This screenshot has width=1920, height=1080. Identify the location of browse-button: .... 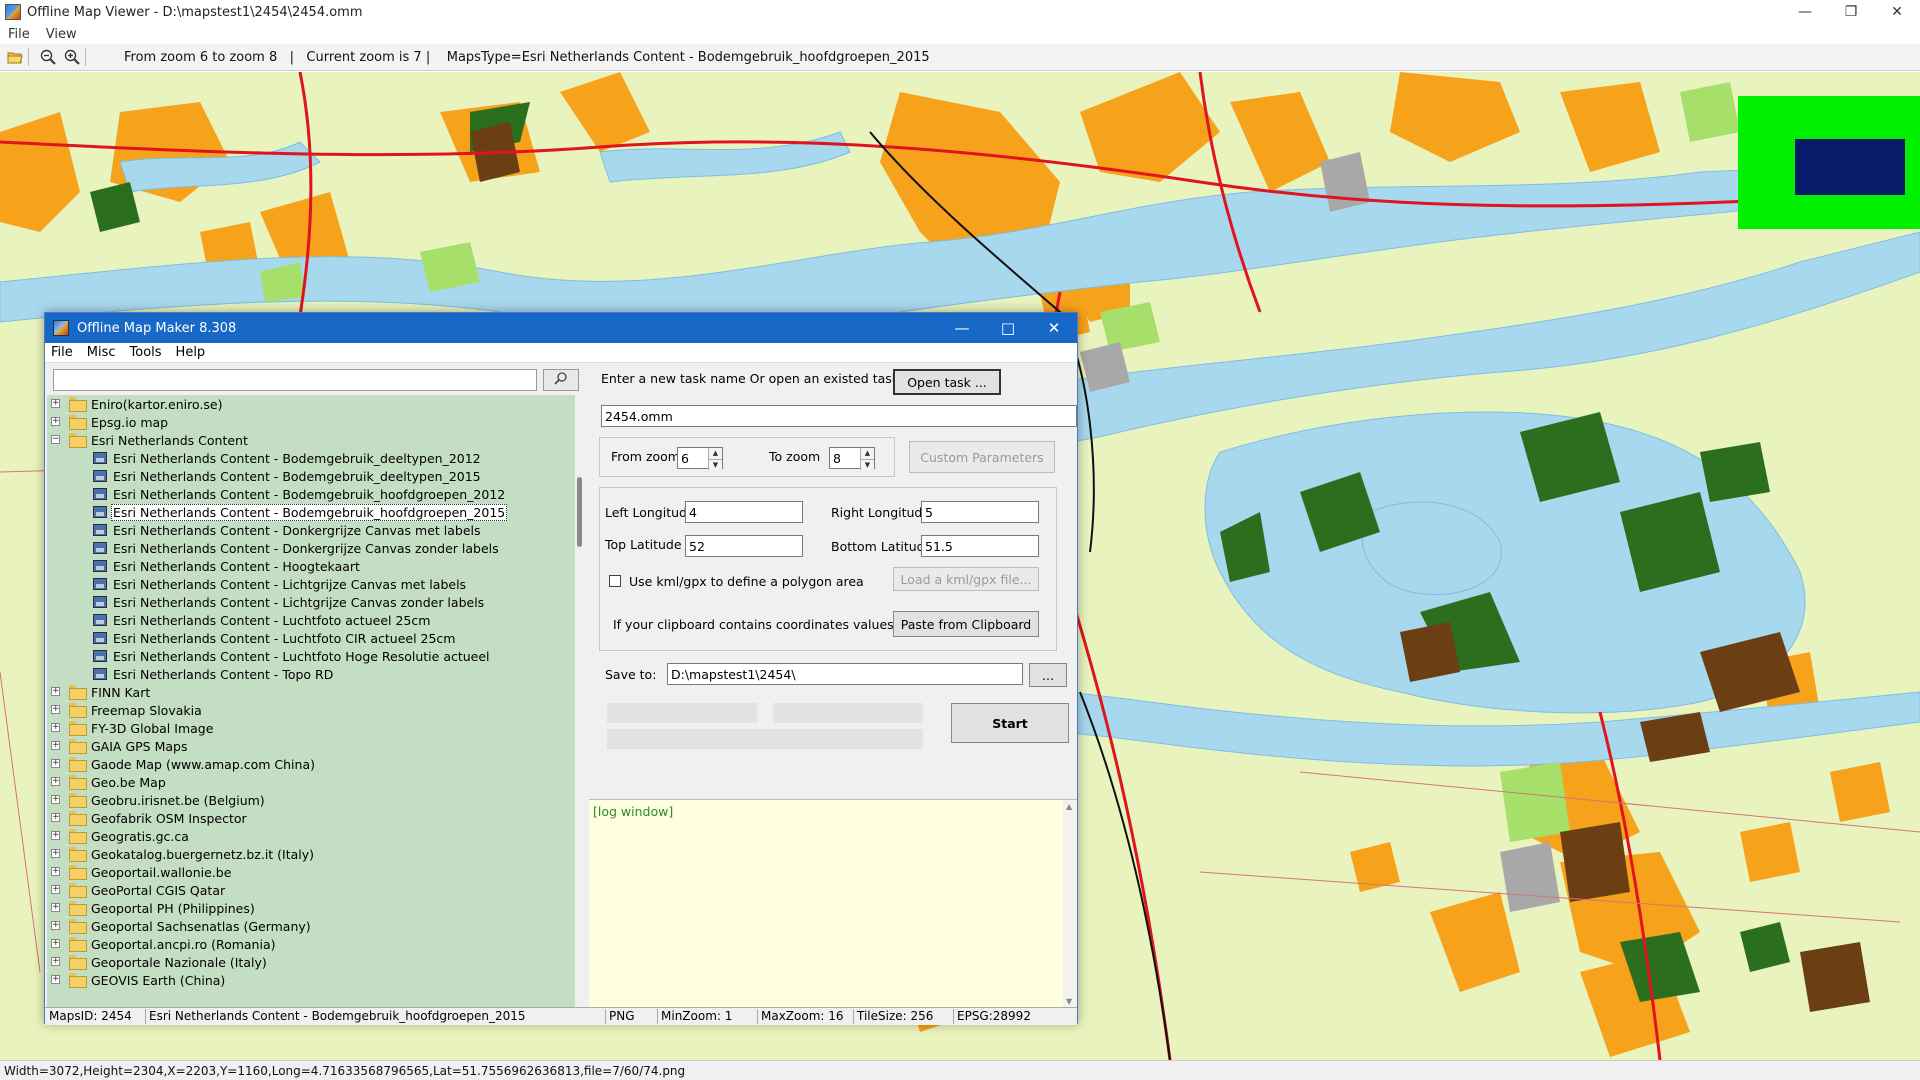
(1048, 675).